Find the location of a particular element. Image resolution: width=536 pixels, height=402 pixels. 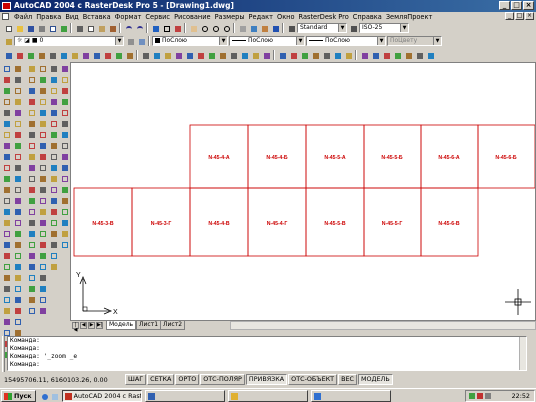

undo-icon is located at coordinates (128, 28).